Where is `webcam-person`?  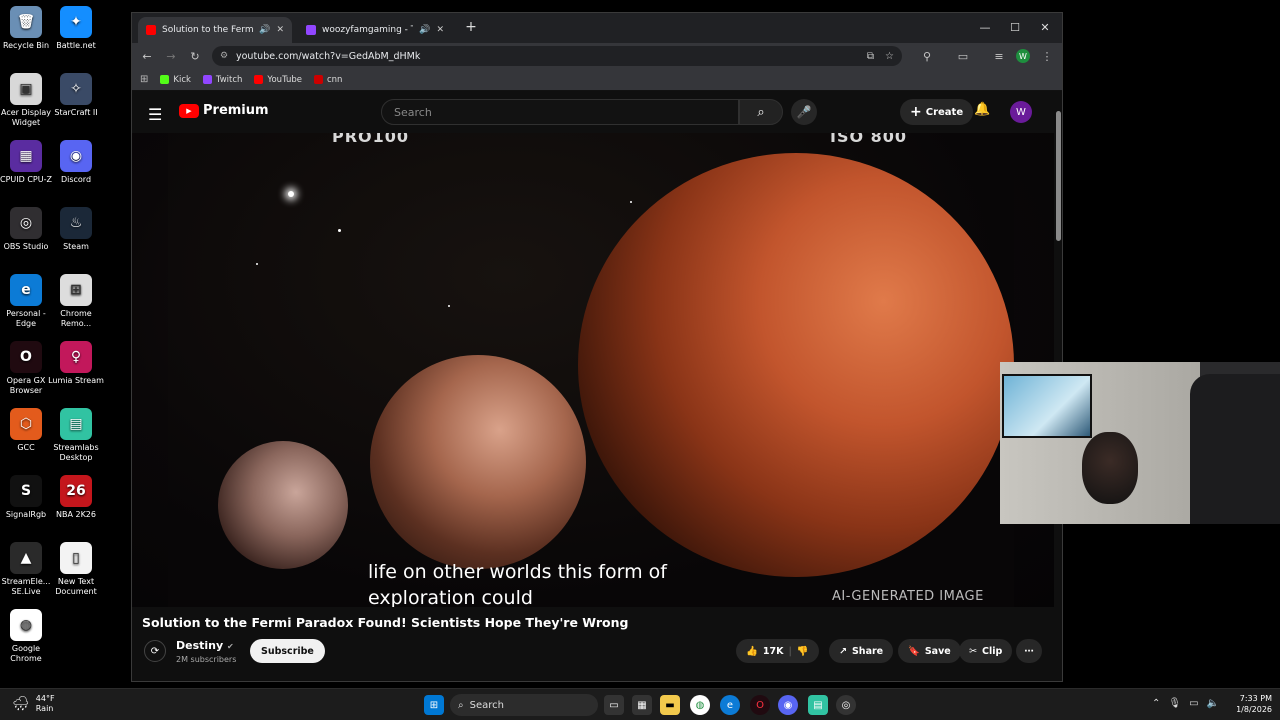 webcam-person is located at coordinates (1110, 468).